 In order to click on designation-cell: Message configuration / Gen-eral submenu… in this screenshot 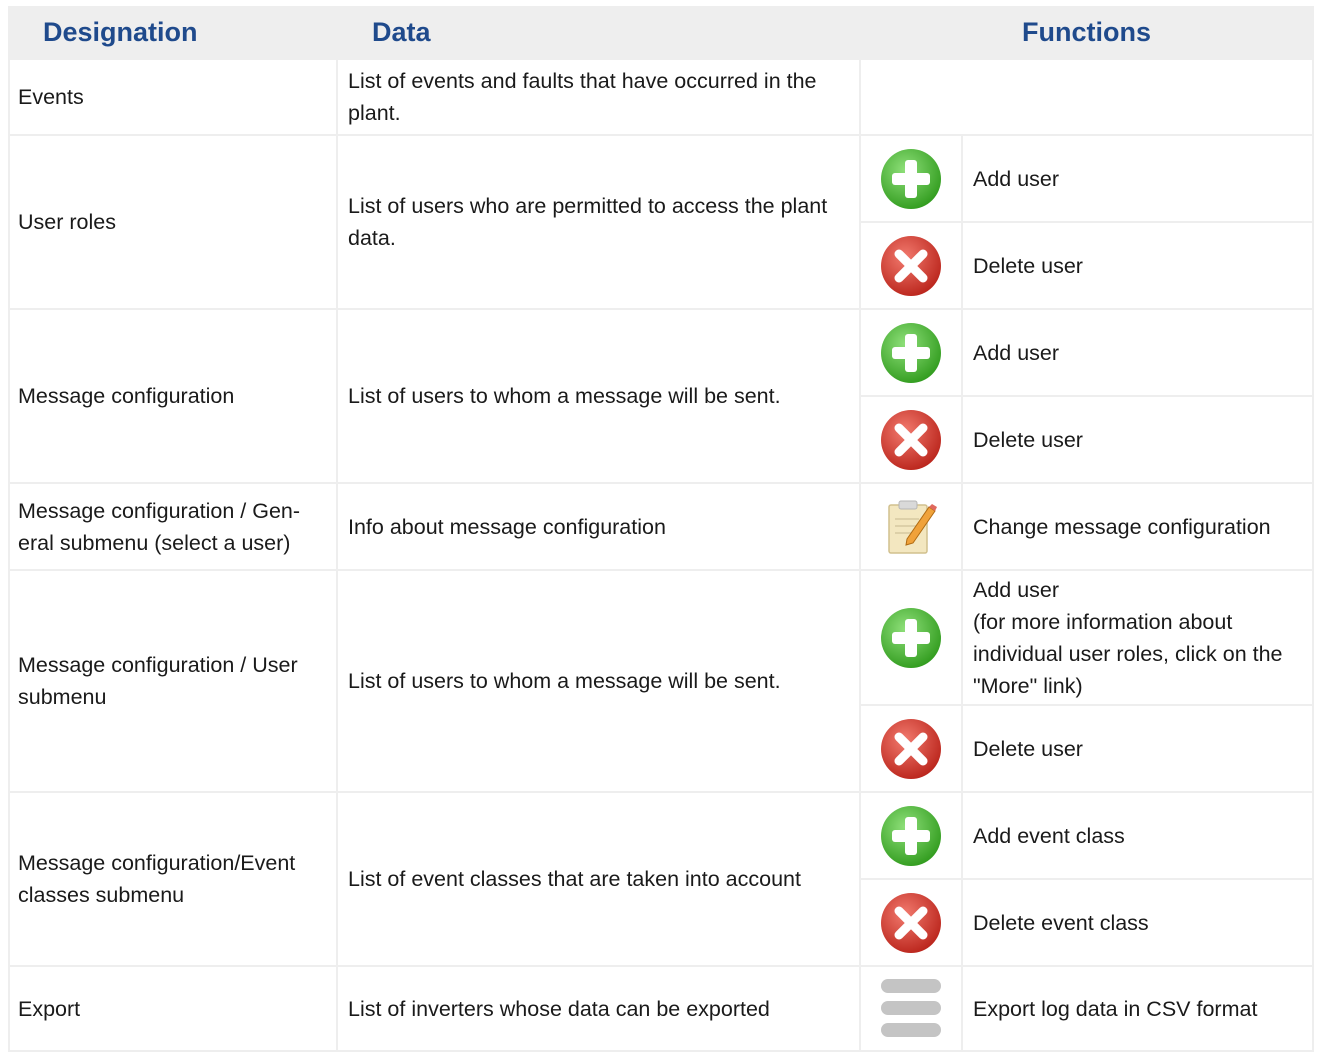, I will do `click(173, 526)`.